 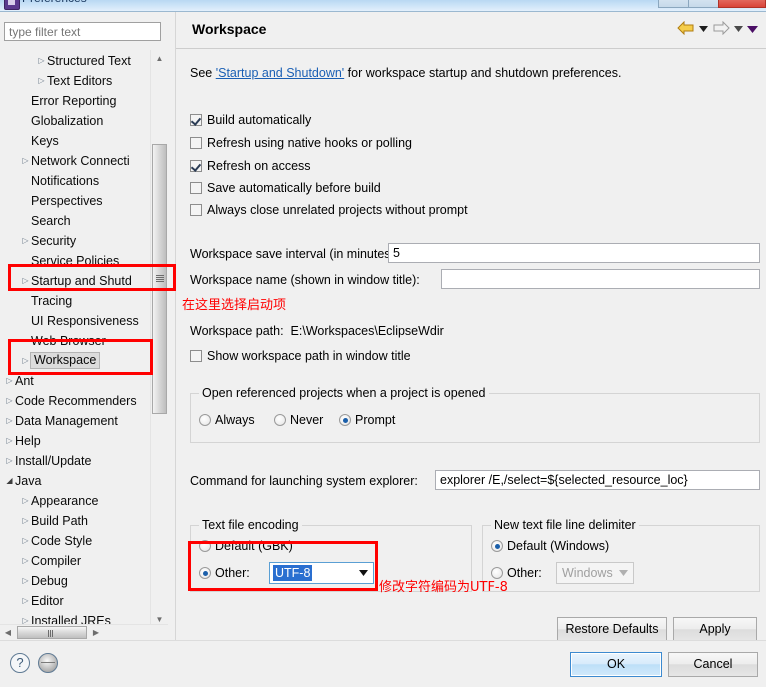 What do you see at coordinates (76, 380) in the screenshot?
I see `sidebar-item-ant: ▷ Ant` at bounding box center [76, 380].